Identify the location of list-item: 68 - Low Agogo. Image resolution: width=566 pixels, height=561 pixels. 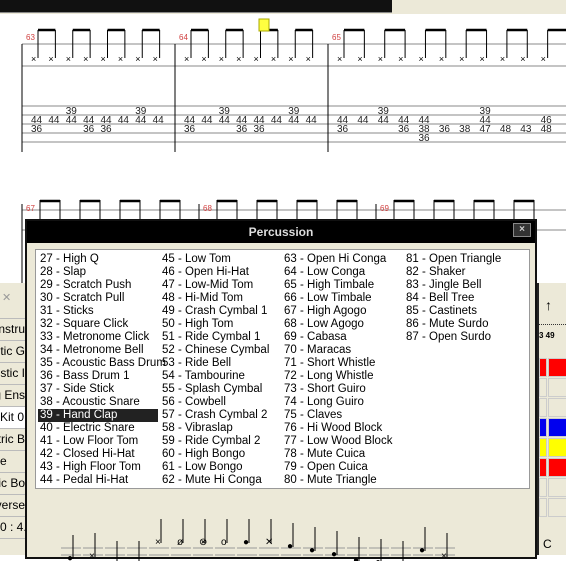
(342, 324).